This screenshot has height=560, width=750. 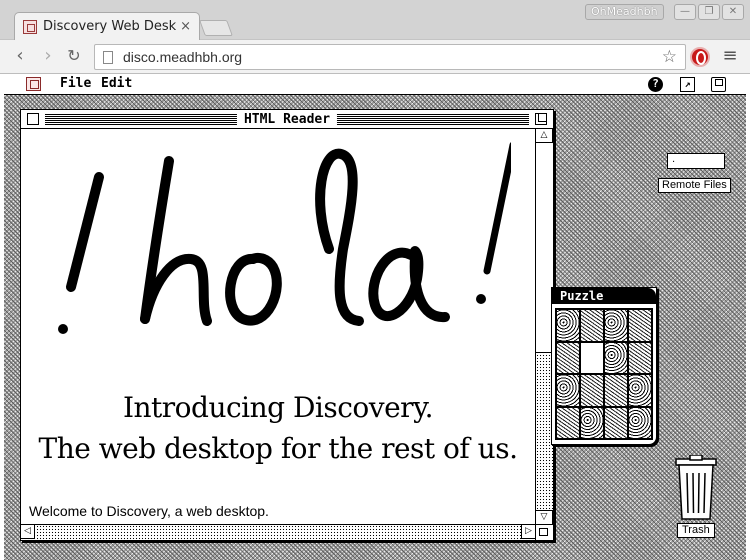 I want to click on tab-title: Discovery Web Deskt, so click(x=110, y=26).